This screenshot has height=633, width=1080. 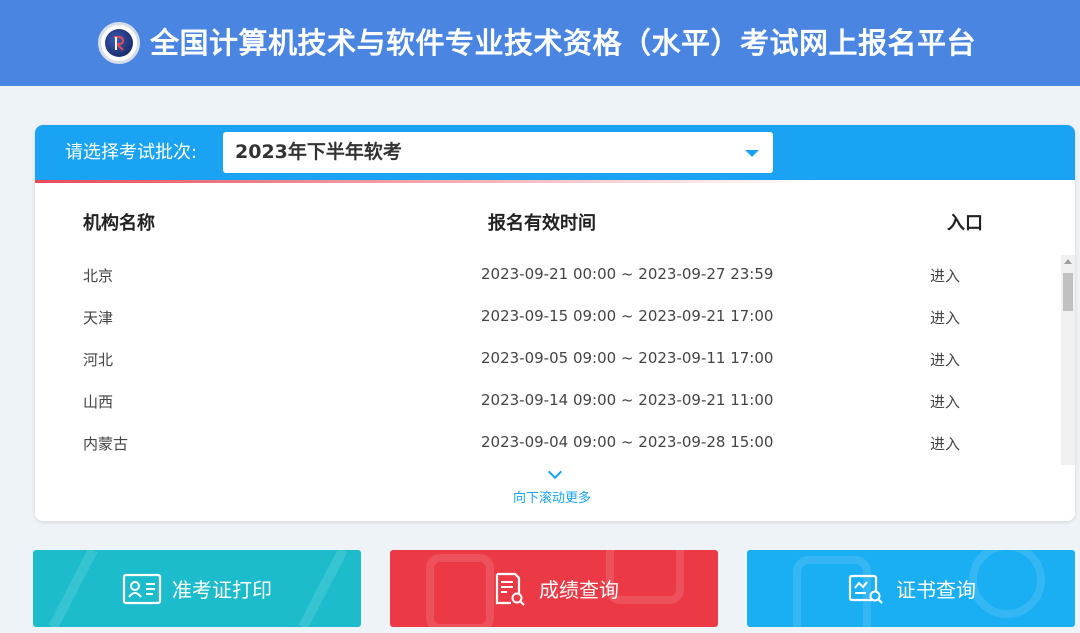 I want to click on logo-icon, so click(x=119, y=43).